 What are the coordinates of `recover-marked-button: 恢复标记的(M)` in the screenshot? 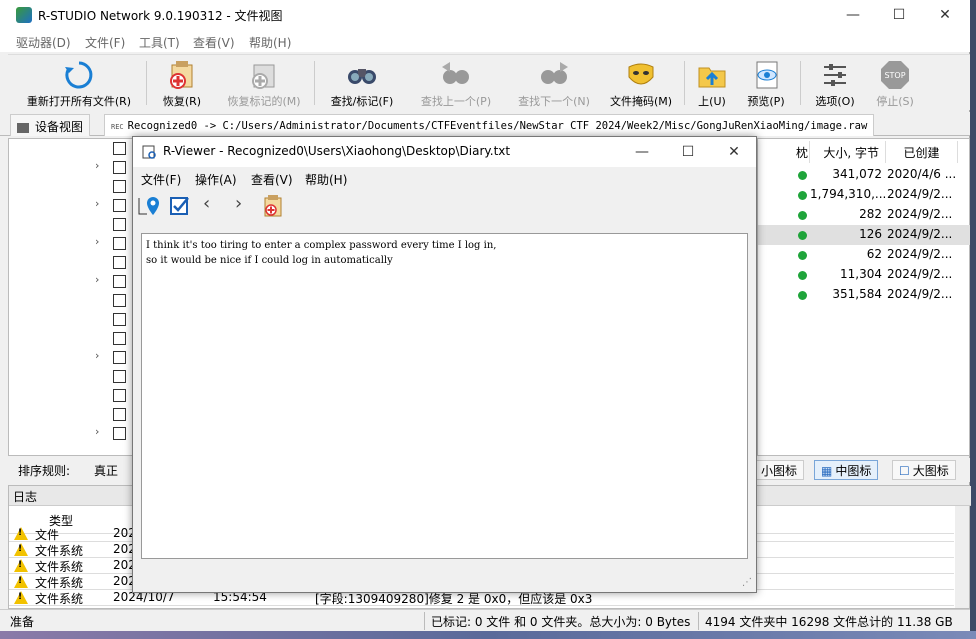 It's located at (264, 84).